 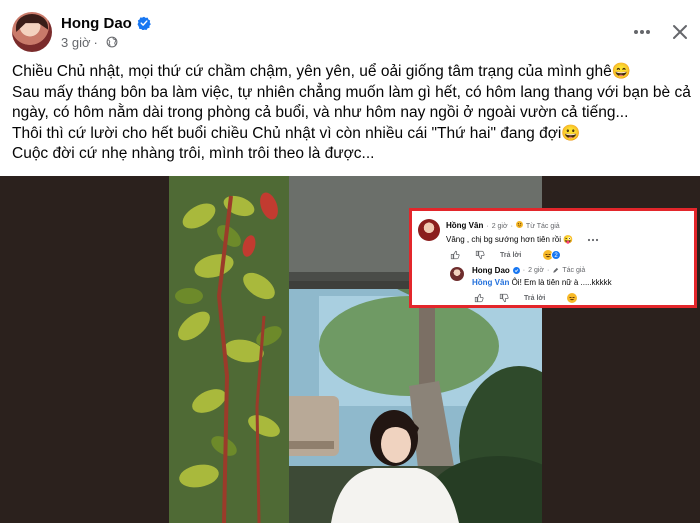 I want to click on author-badge-icon, so click(x=519, y=224).